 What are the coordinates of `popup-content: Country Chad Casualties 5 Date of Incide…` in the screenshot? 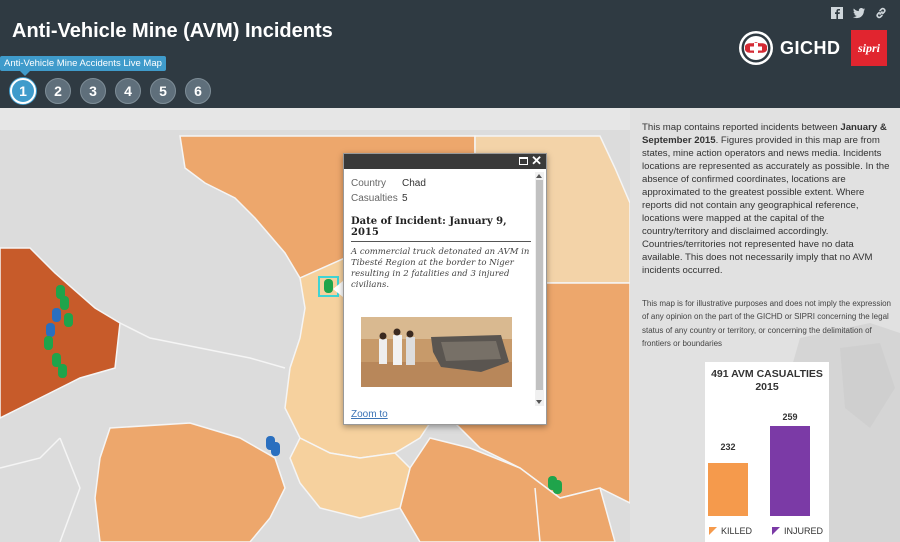 It's located at (441, 234).